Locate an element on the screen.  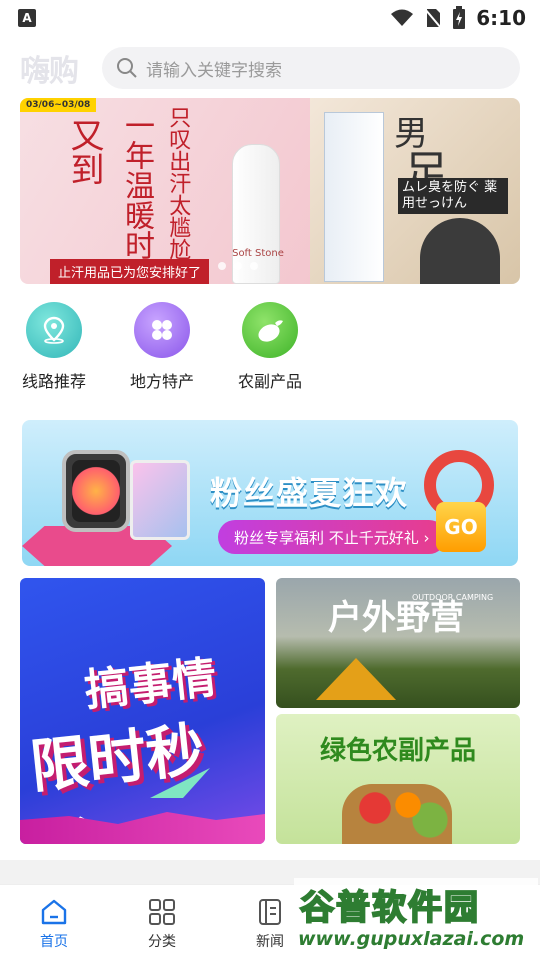
promo-subtitle-button: 粉丝专享福利 不止千元好礼 › is located at coordinates (332, 537).